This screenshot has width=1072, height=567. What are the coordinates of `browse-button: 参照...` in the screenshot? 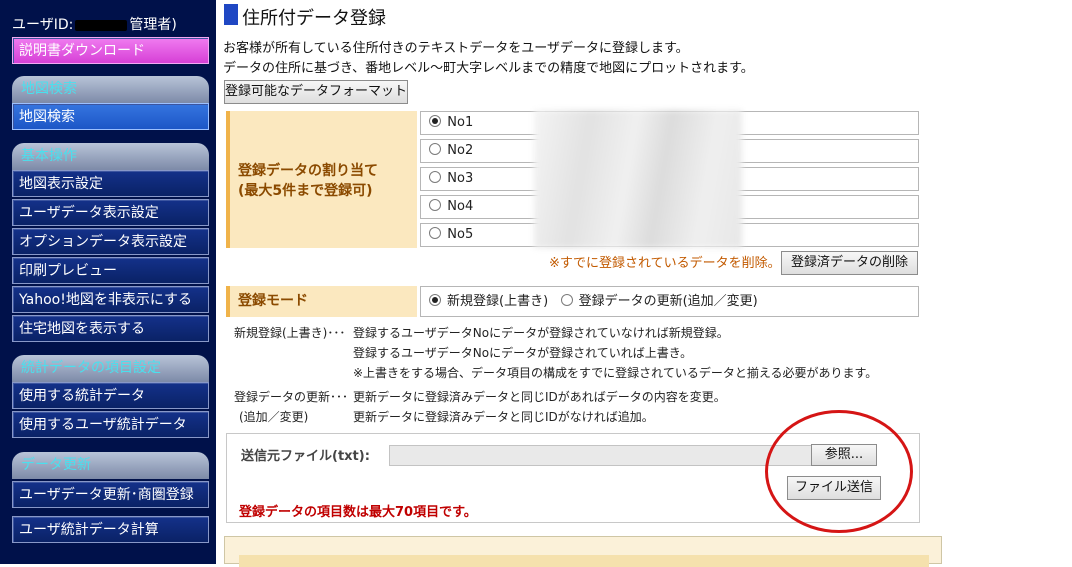 It's located at (844, 455).